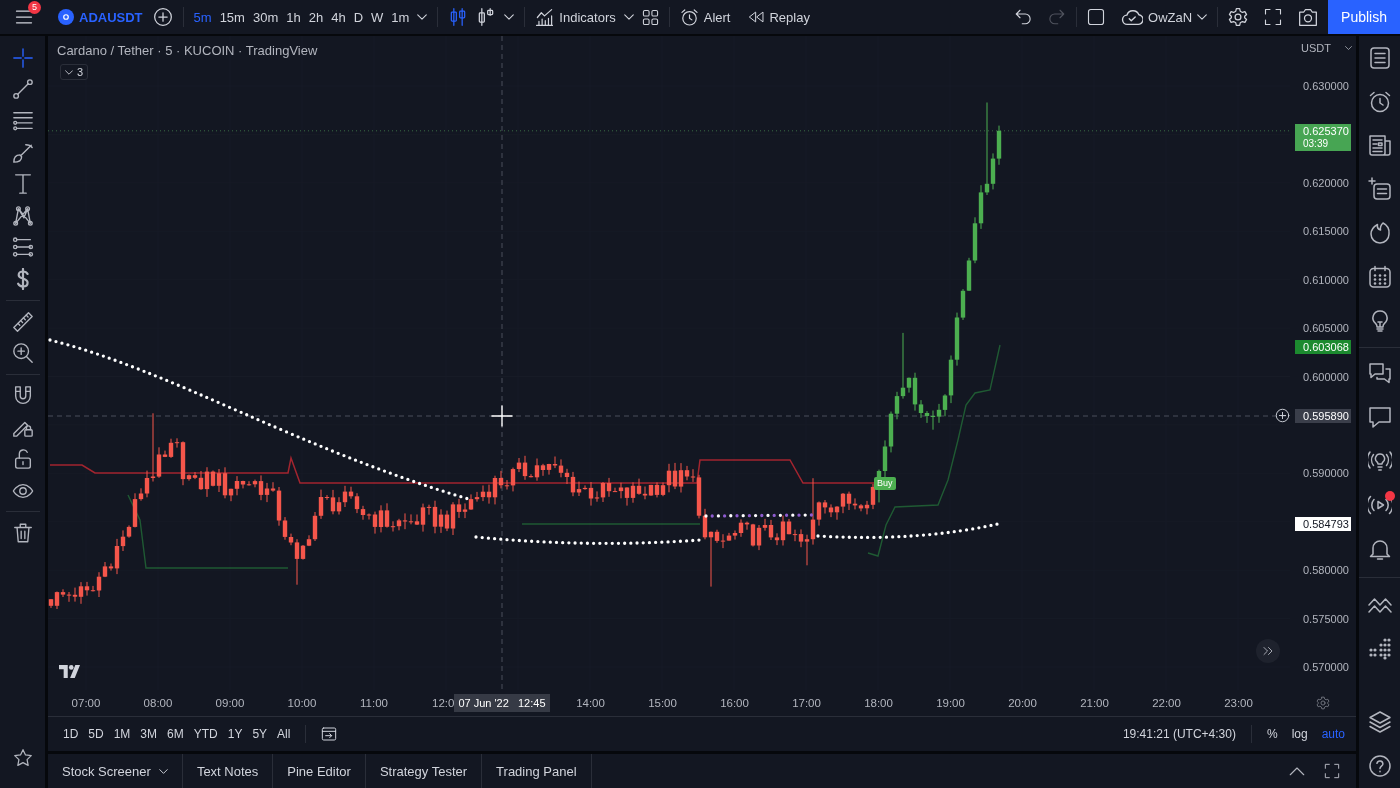 The height and width of the screenshot is (788, 1400). Describe the element at coordinates (779, 17) in the screenshot. I see `replay-button: Replay` at that location.